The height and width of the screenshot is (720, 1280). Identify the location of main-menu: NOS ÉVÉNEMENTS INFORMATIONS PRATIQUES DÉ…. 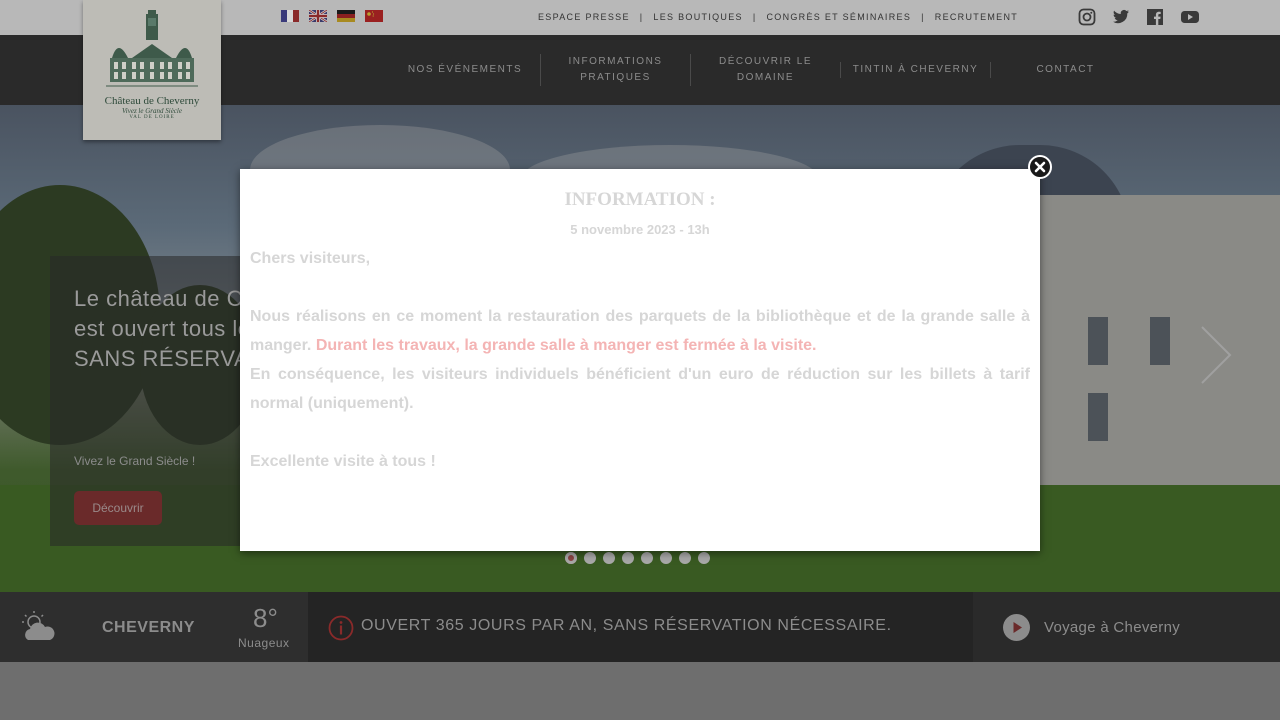
(765, 70).